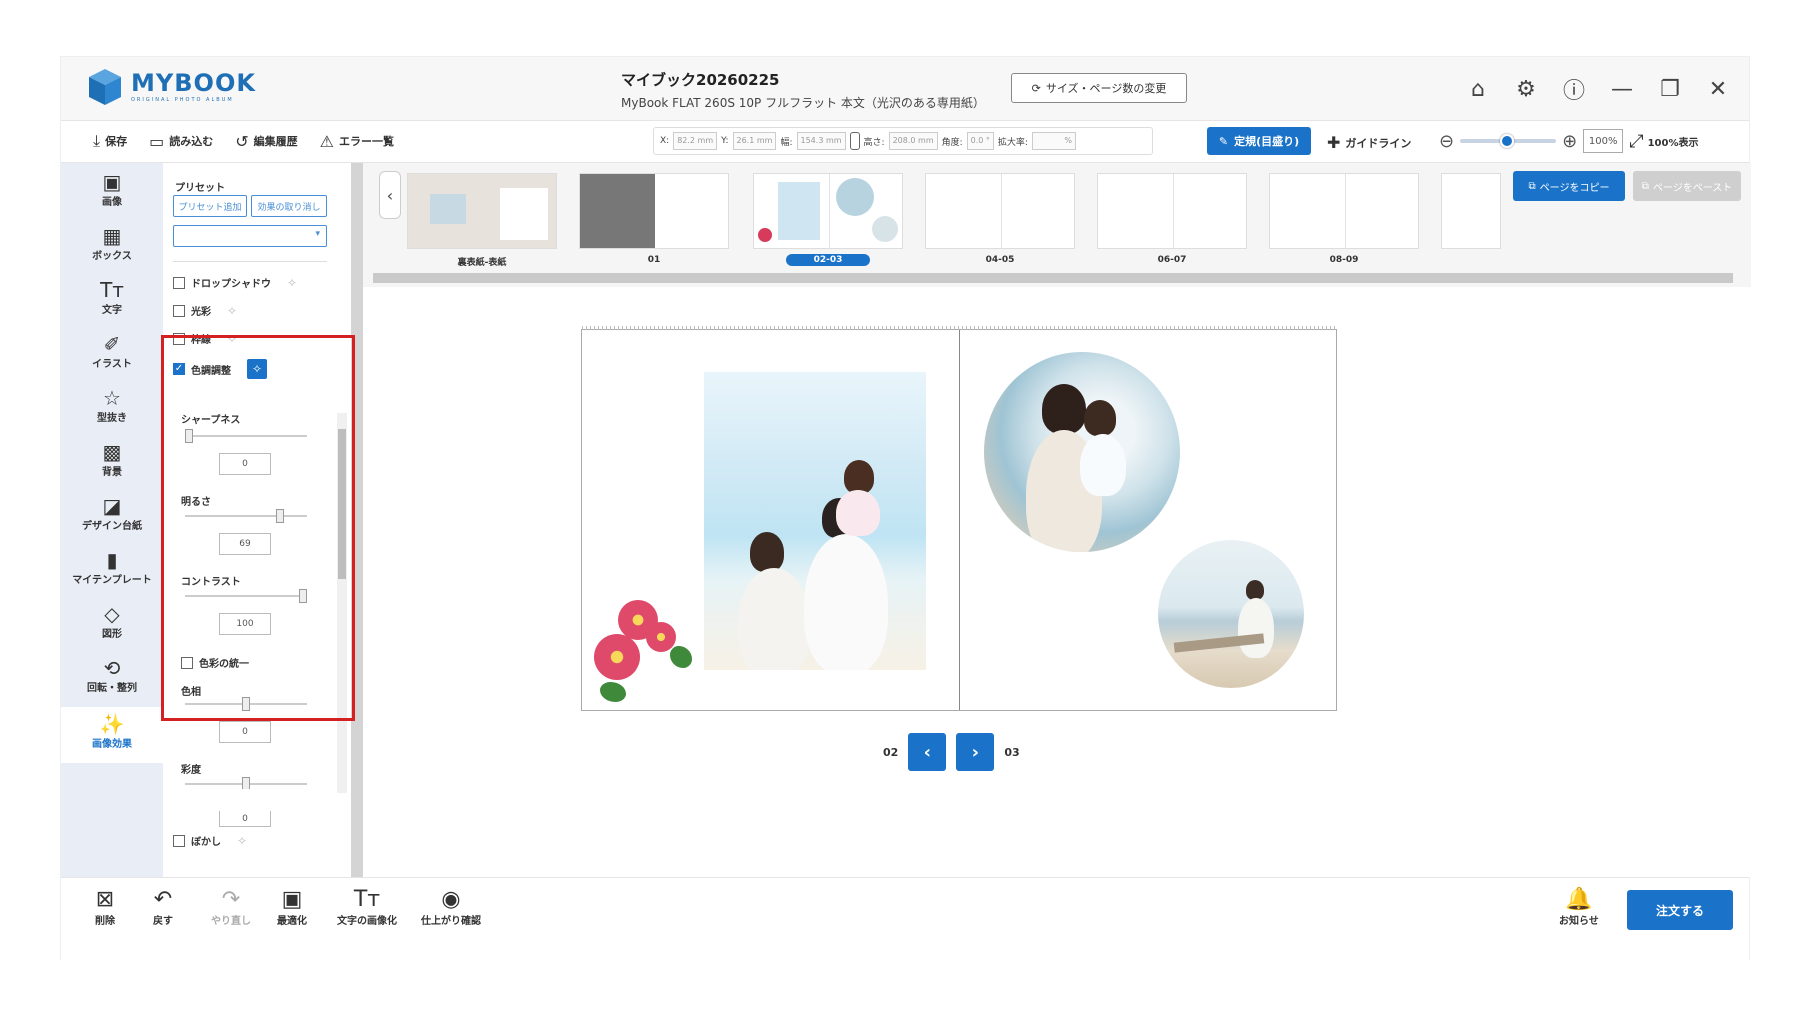 The image size is (1800, 1013). I want to click on blur-checkbox, so click(179, 840).